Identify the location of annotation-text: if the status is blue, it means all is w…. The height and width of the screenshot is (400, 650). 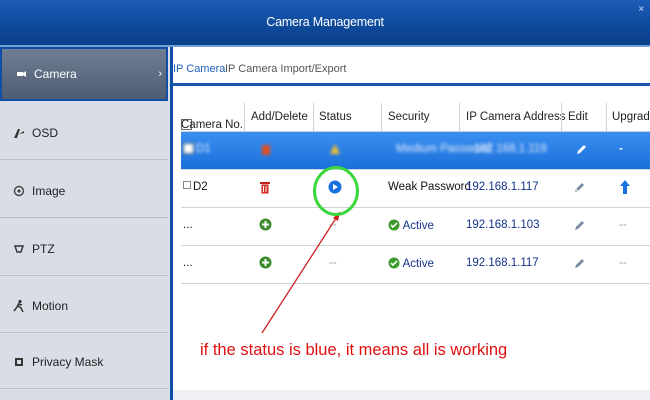
(354, 350).